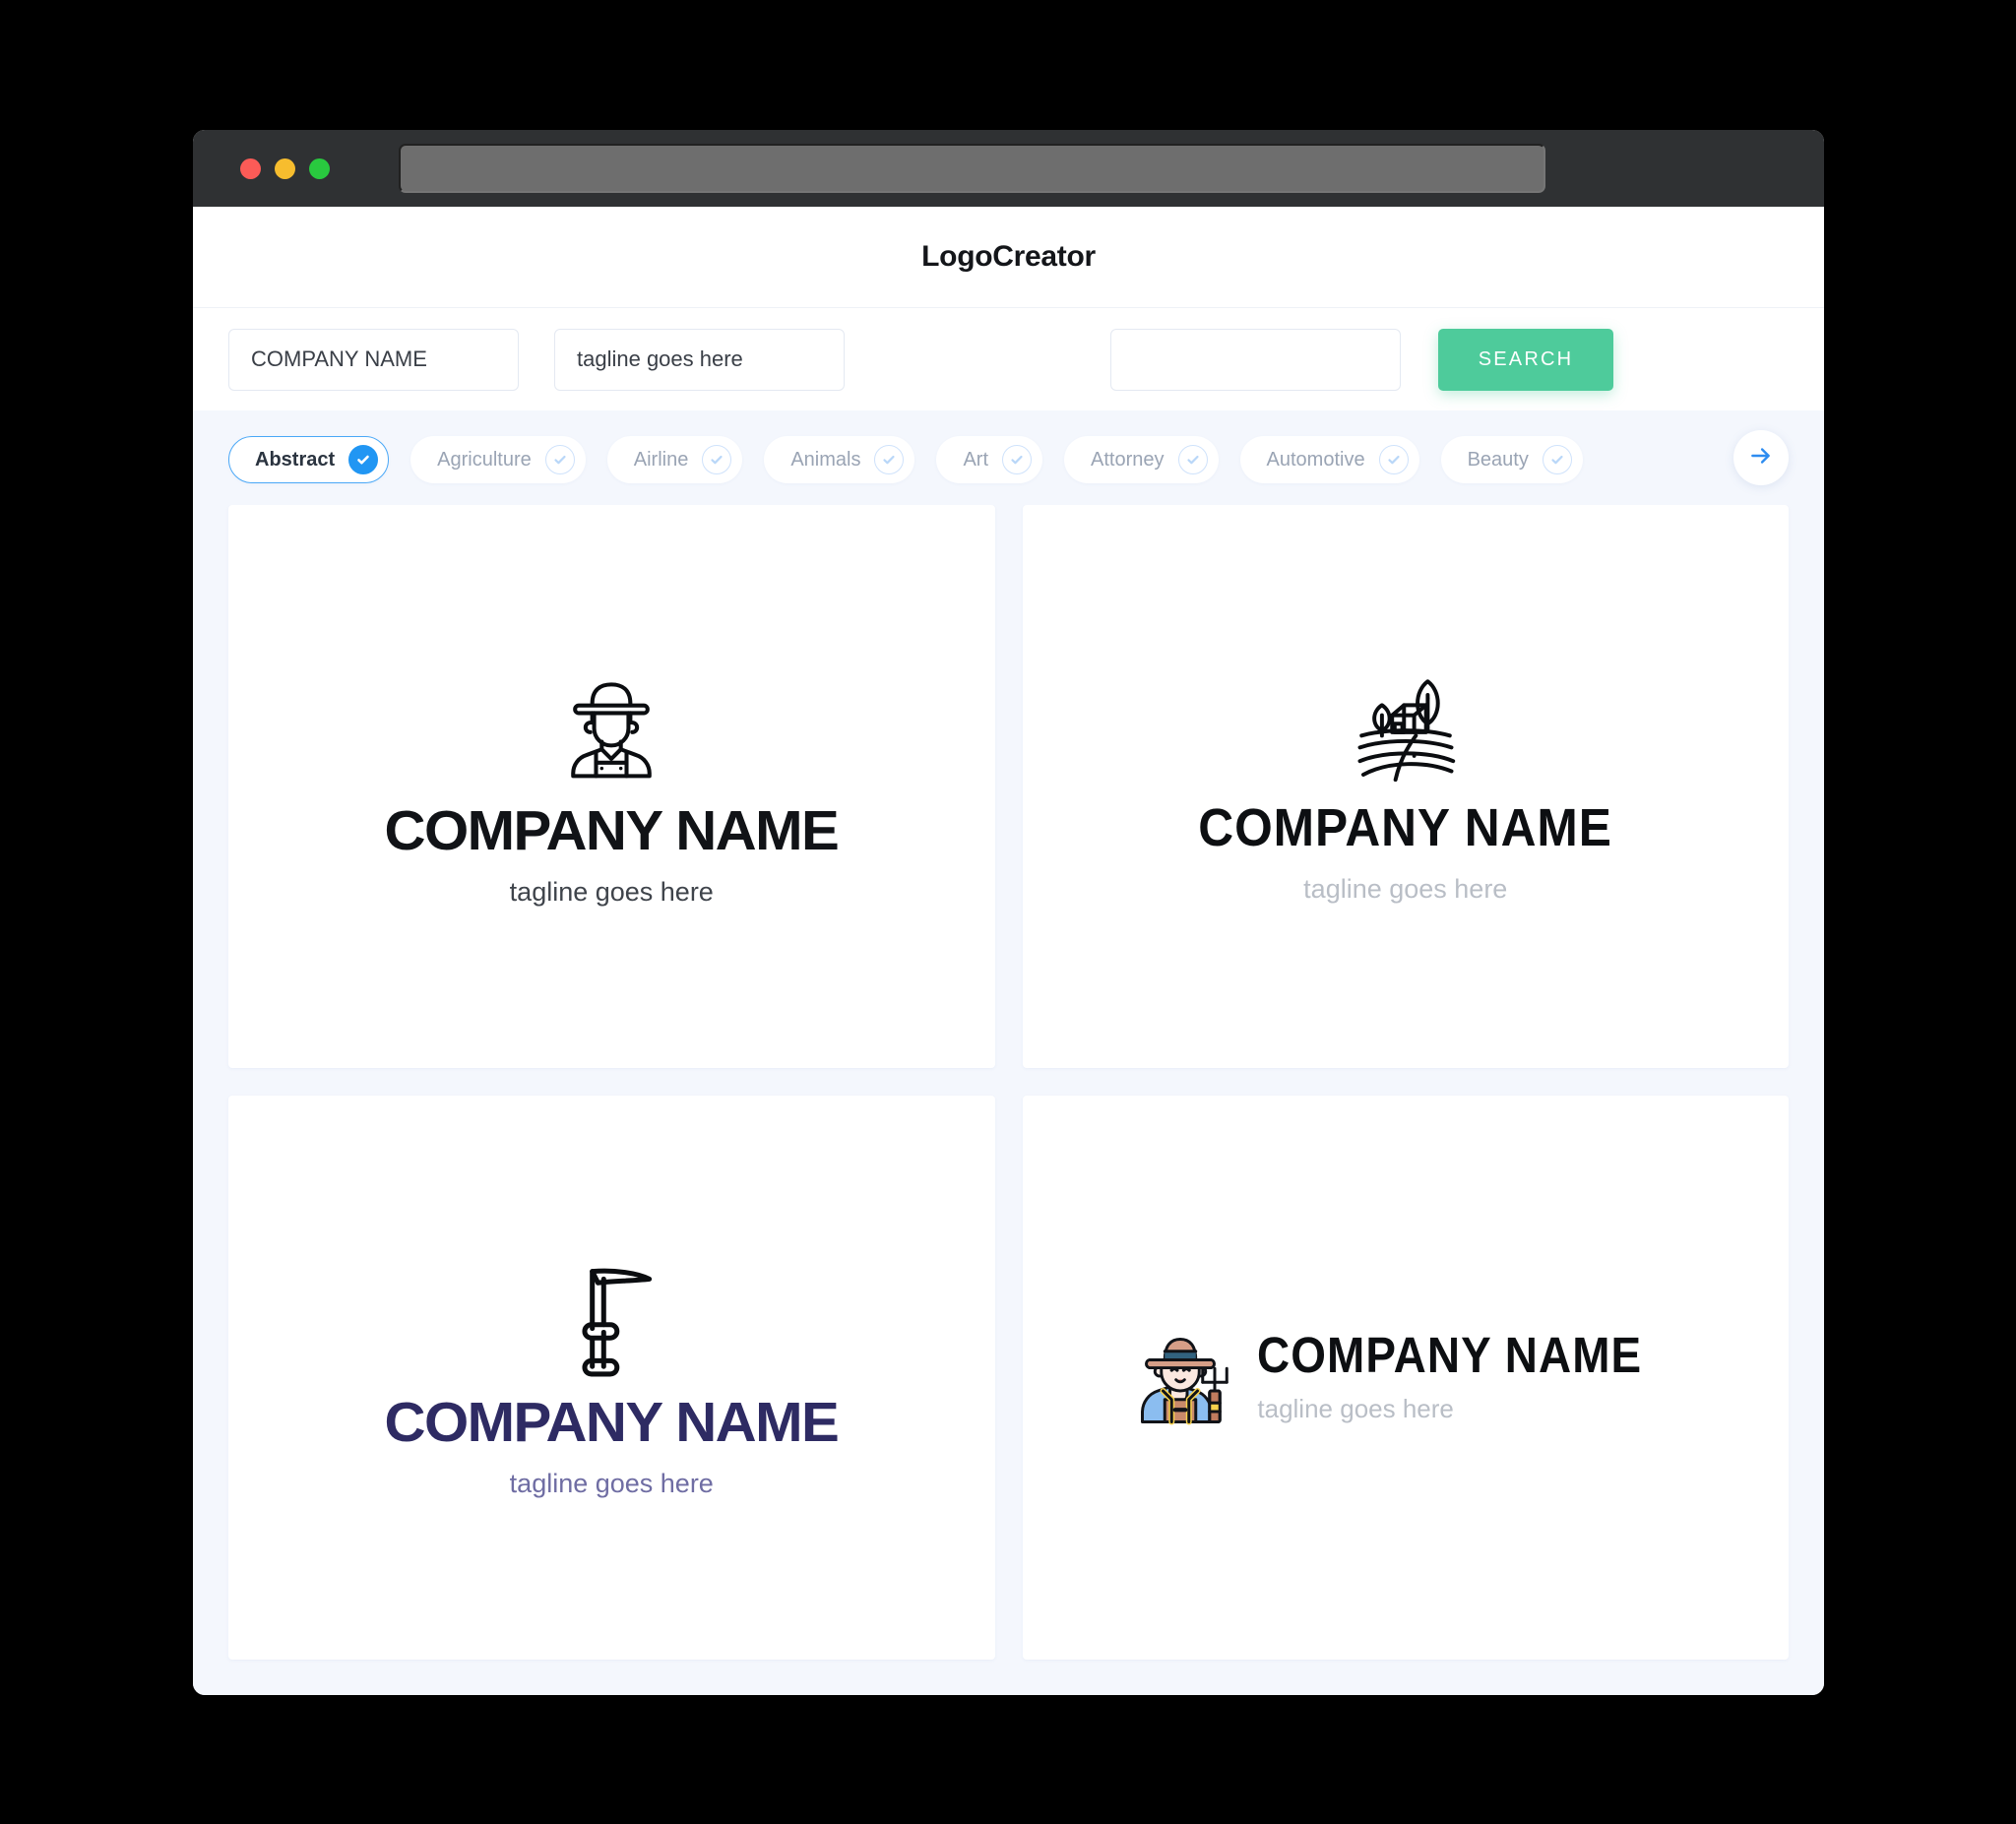  What do you see at coordinates (699, 359) in the screenshot?
I see `tagline-input` at bounding box center [699, 359].